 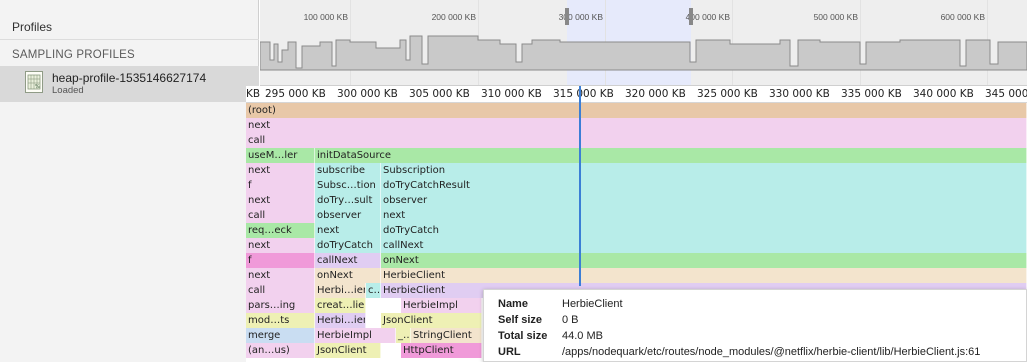 What do you see at coordinates (727, 94) in the screenshot?
I see `ruler-label: 325 000 KB` at bounding box center [727, 94].